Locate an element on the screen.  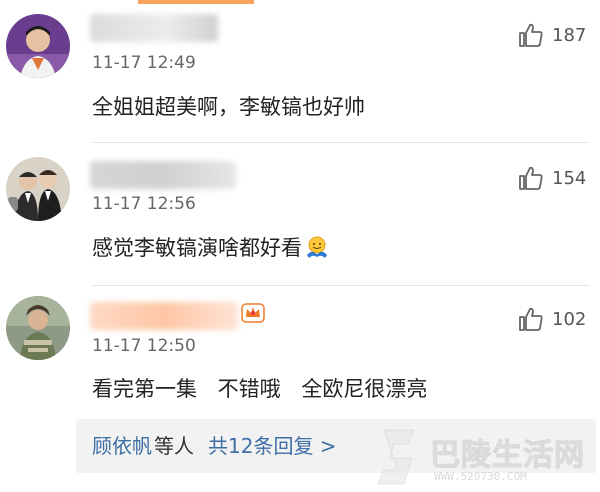
watermark-name: 巴陵生活网 is located at coordinates (507, 456).